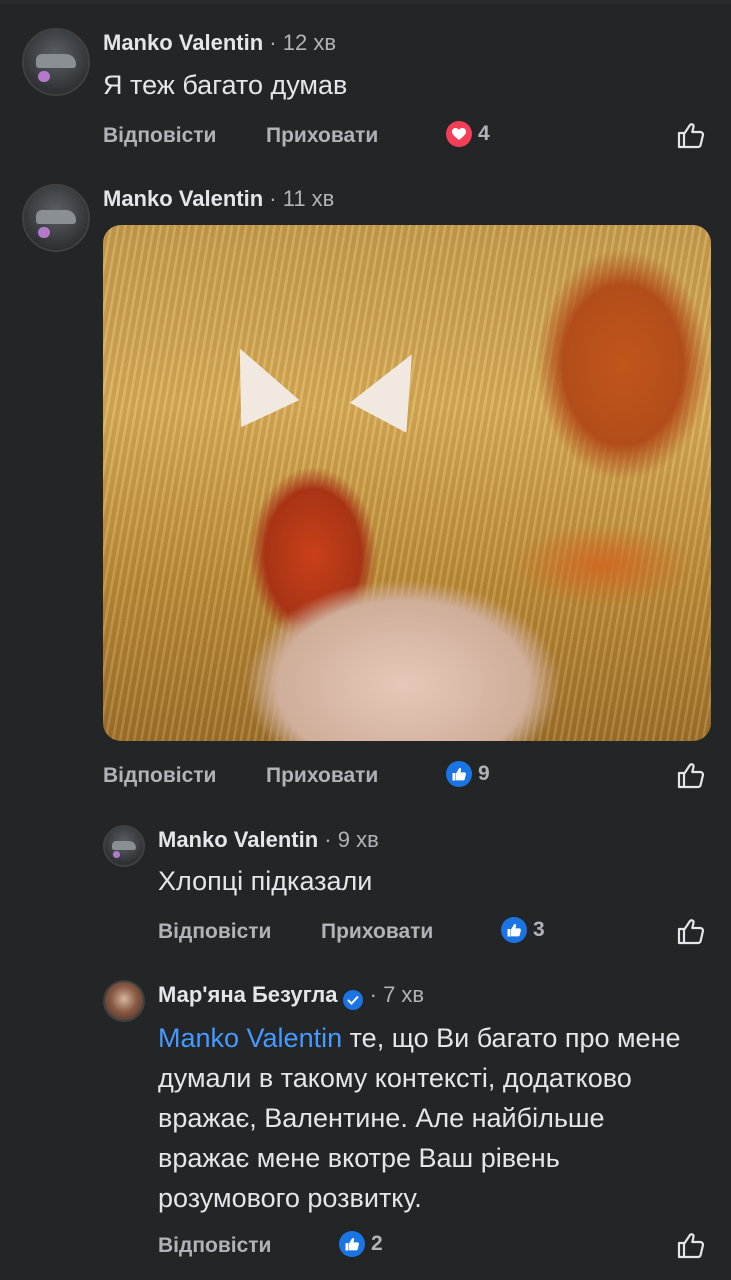 This screenshot has height=1280, width=731. I want to click on comment-text: Я теж багато думав, so click(225, 85).